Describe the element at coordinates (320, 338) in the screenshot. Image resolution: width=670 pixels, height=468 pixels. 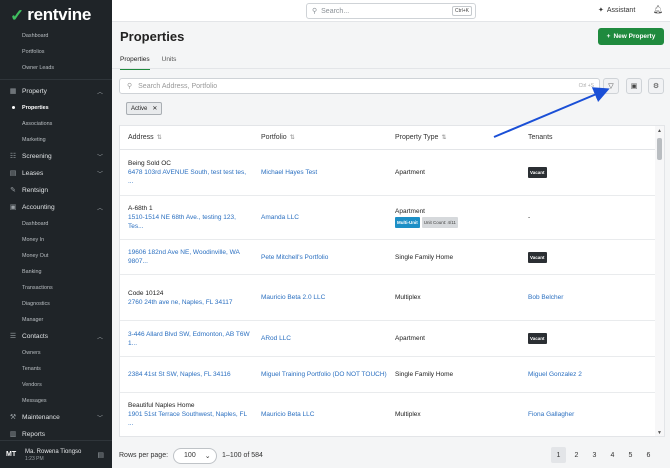
I see `portfolio-link: ARod LLC` at that location.